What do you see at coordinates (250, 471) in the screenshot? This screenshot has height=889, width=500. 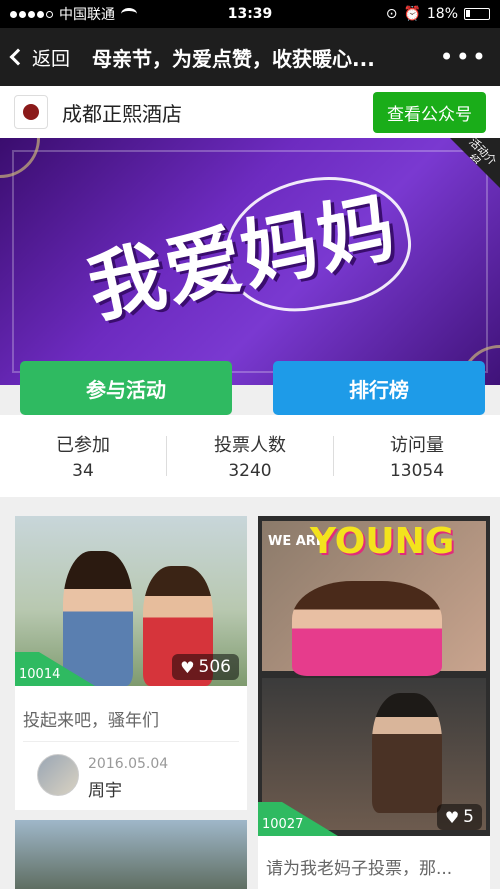 I see `stat-value: 3240` at bounding box center [250, 471].